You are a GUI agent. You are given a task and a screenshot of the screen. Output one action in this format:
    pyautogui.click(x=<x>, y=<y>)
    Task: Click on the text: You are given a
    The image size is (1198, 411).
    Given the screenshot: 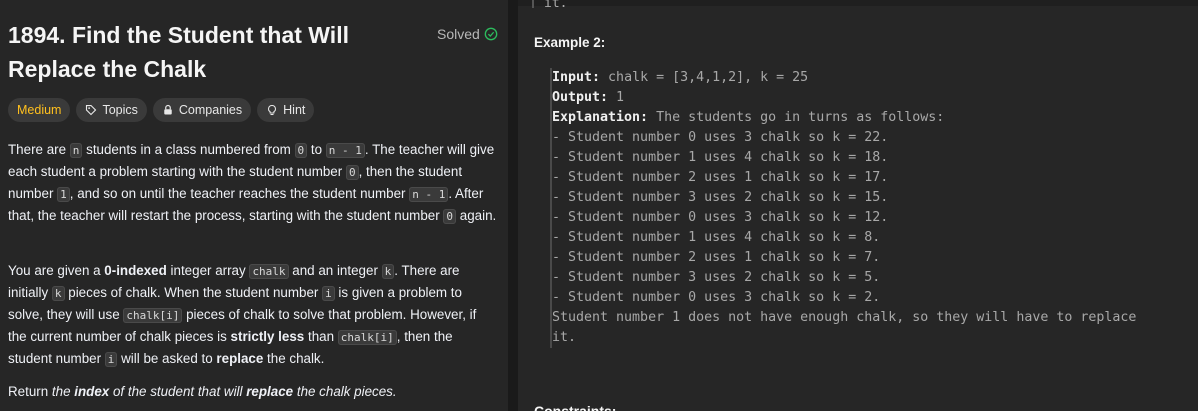 What is the action you would take?
    pyautogui.click(x=56, y=270)
    